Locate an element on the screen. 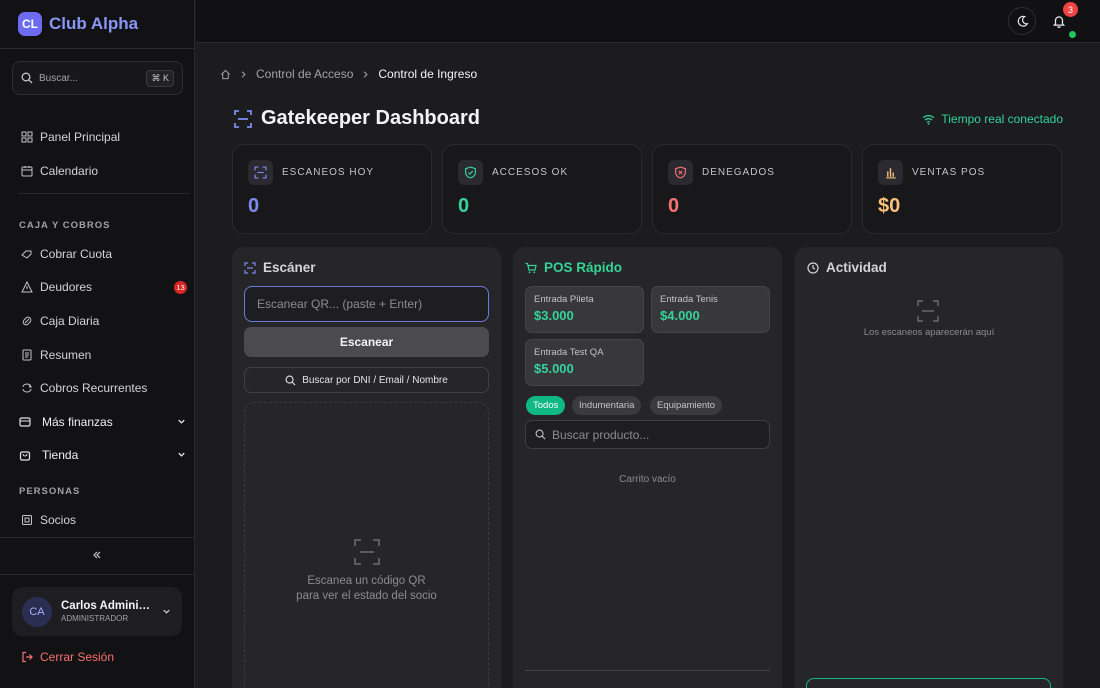 The height and width of the screenshot is (688, 1100). sidebar-item-label: Deudores is located at coordinates (66, 287).